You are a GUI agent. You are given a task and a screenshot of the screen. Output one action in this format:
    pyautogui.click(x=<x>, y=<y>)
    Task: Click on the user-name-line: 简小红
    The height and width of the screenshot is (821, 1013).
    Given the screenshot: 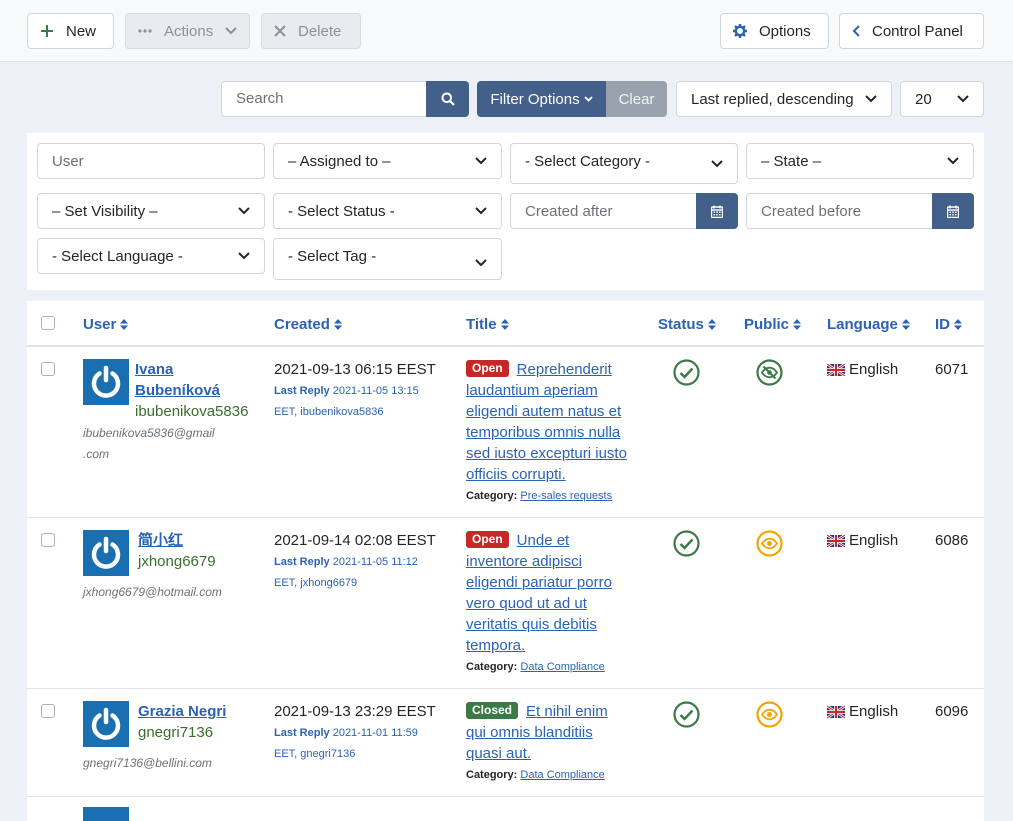 What is the action you would take?
    pyautogui.click(x=161, y=540)
    